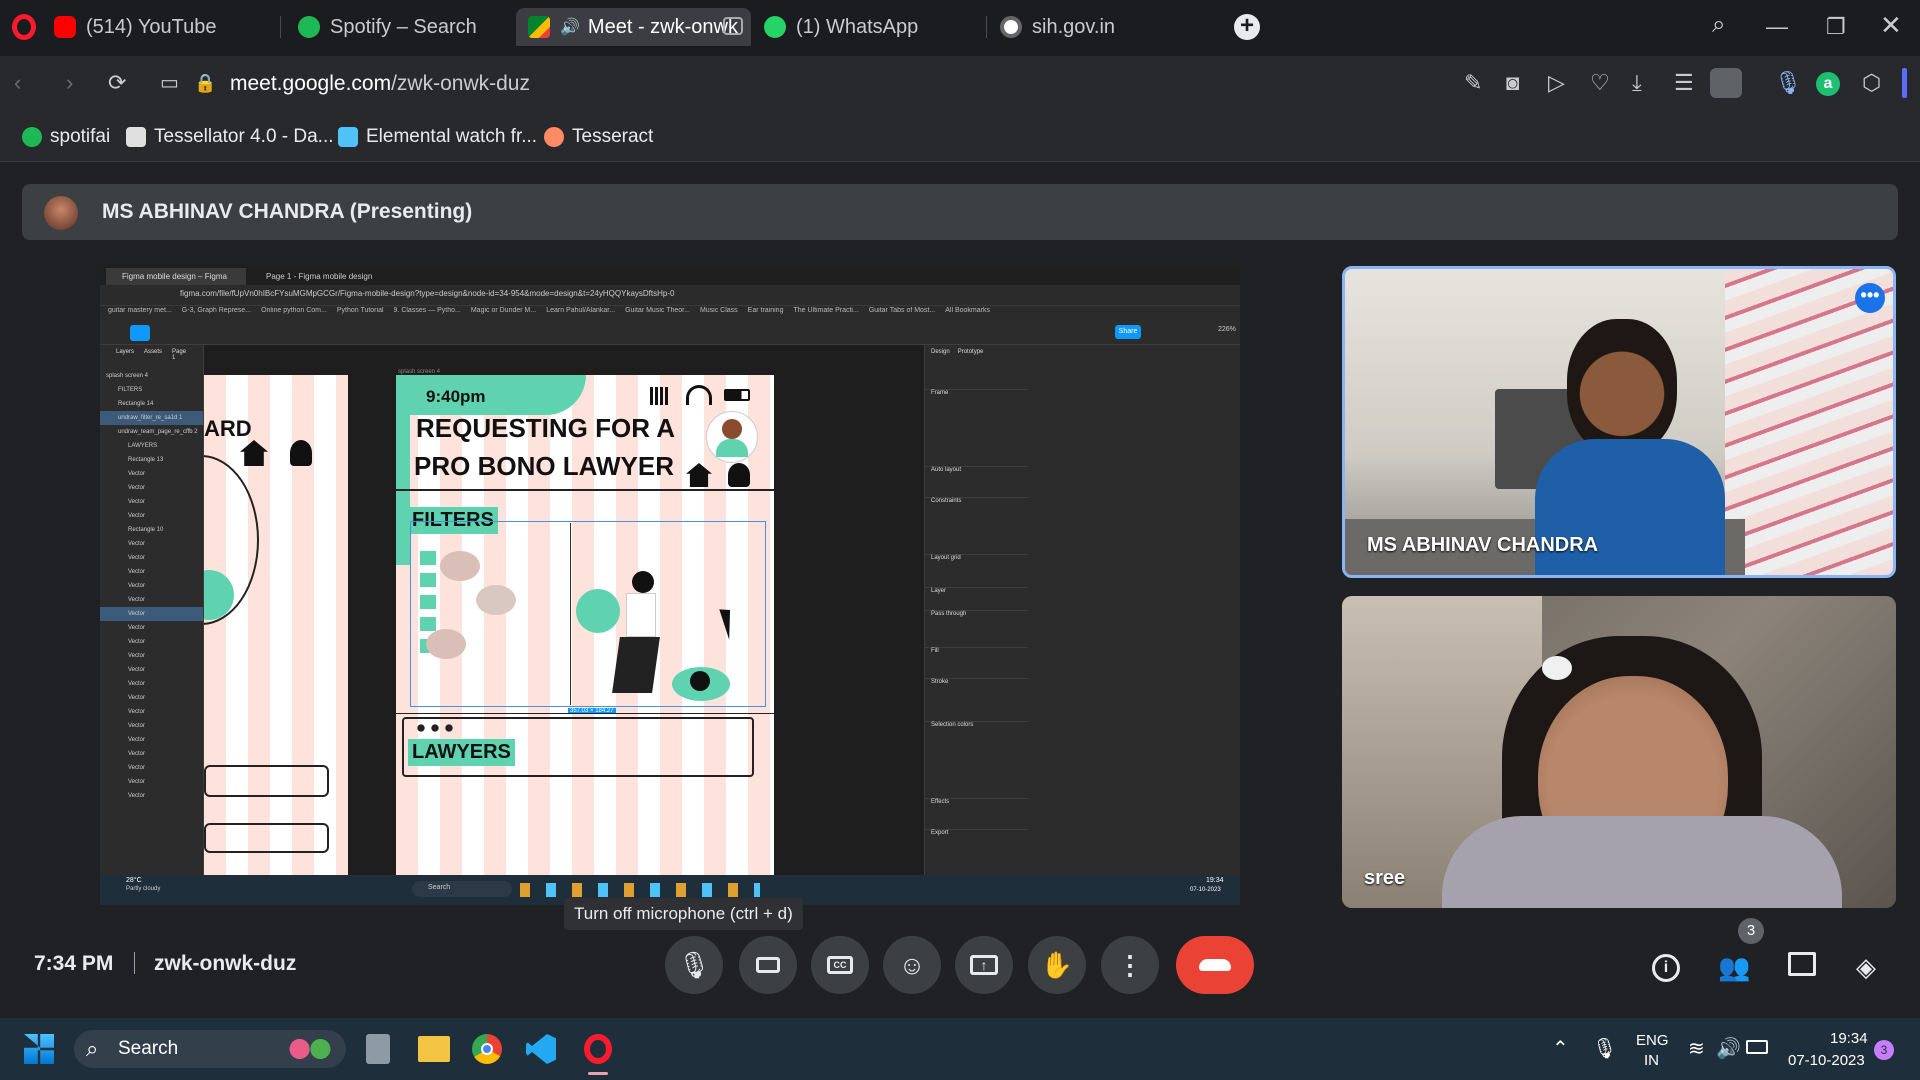 The width and height of the screenshot is (1920, 1080). I want to click on present-button: ↑, so click(984, 965).